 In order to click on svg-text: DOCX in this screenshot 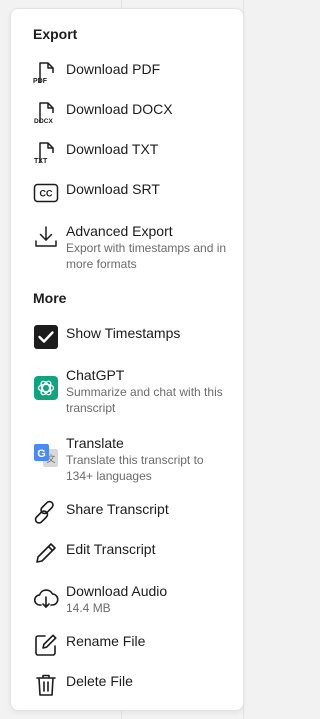, I will do `click(43, 121)`.